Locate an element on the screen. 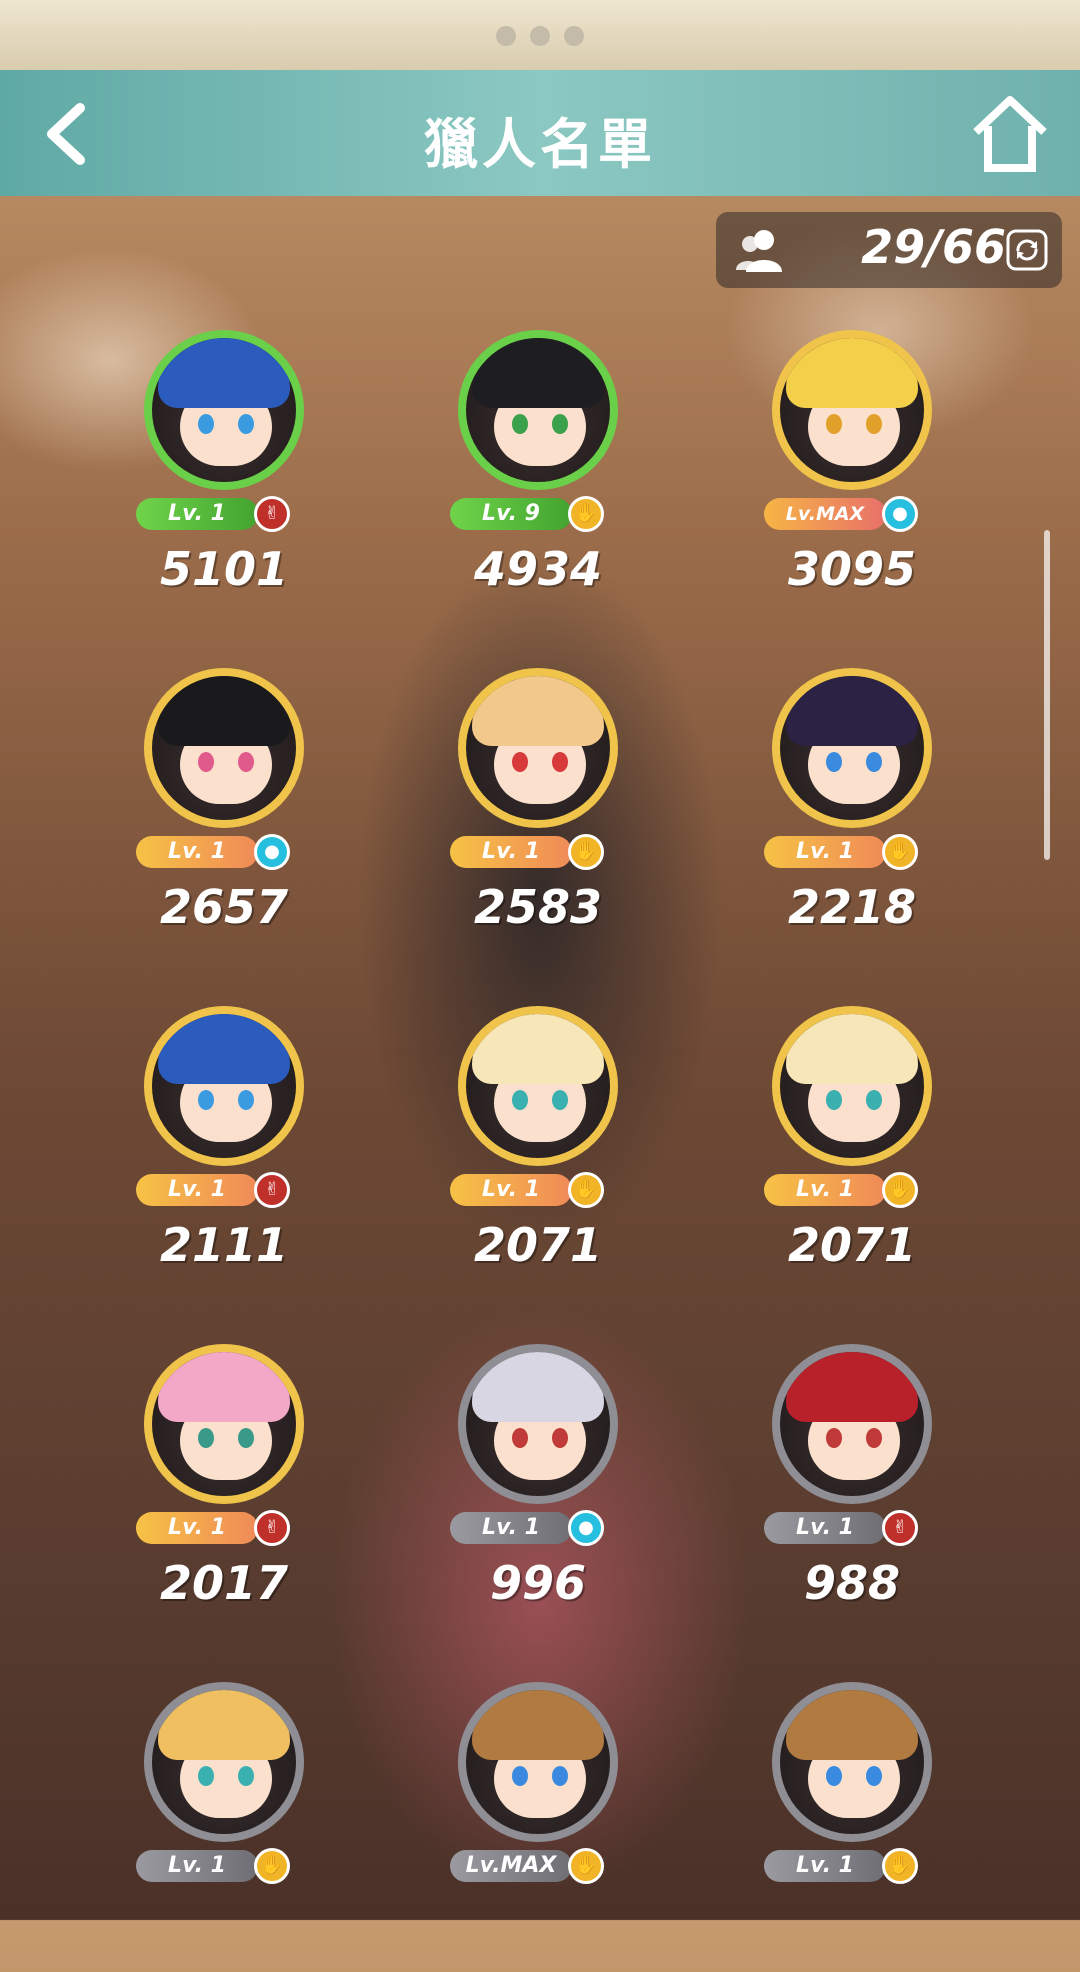 The width and height of the screenshot is (1080, 1972). hunter-card: Lv. 1 ● 996 is located at coordinates (538, 1484).